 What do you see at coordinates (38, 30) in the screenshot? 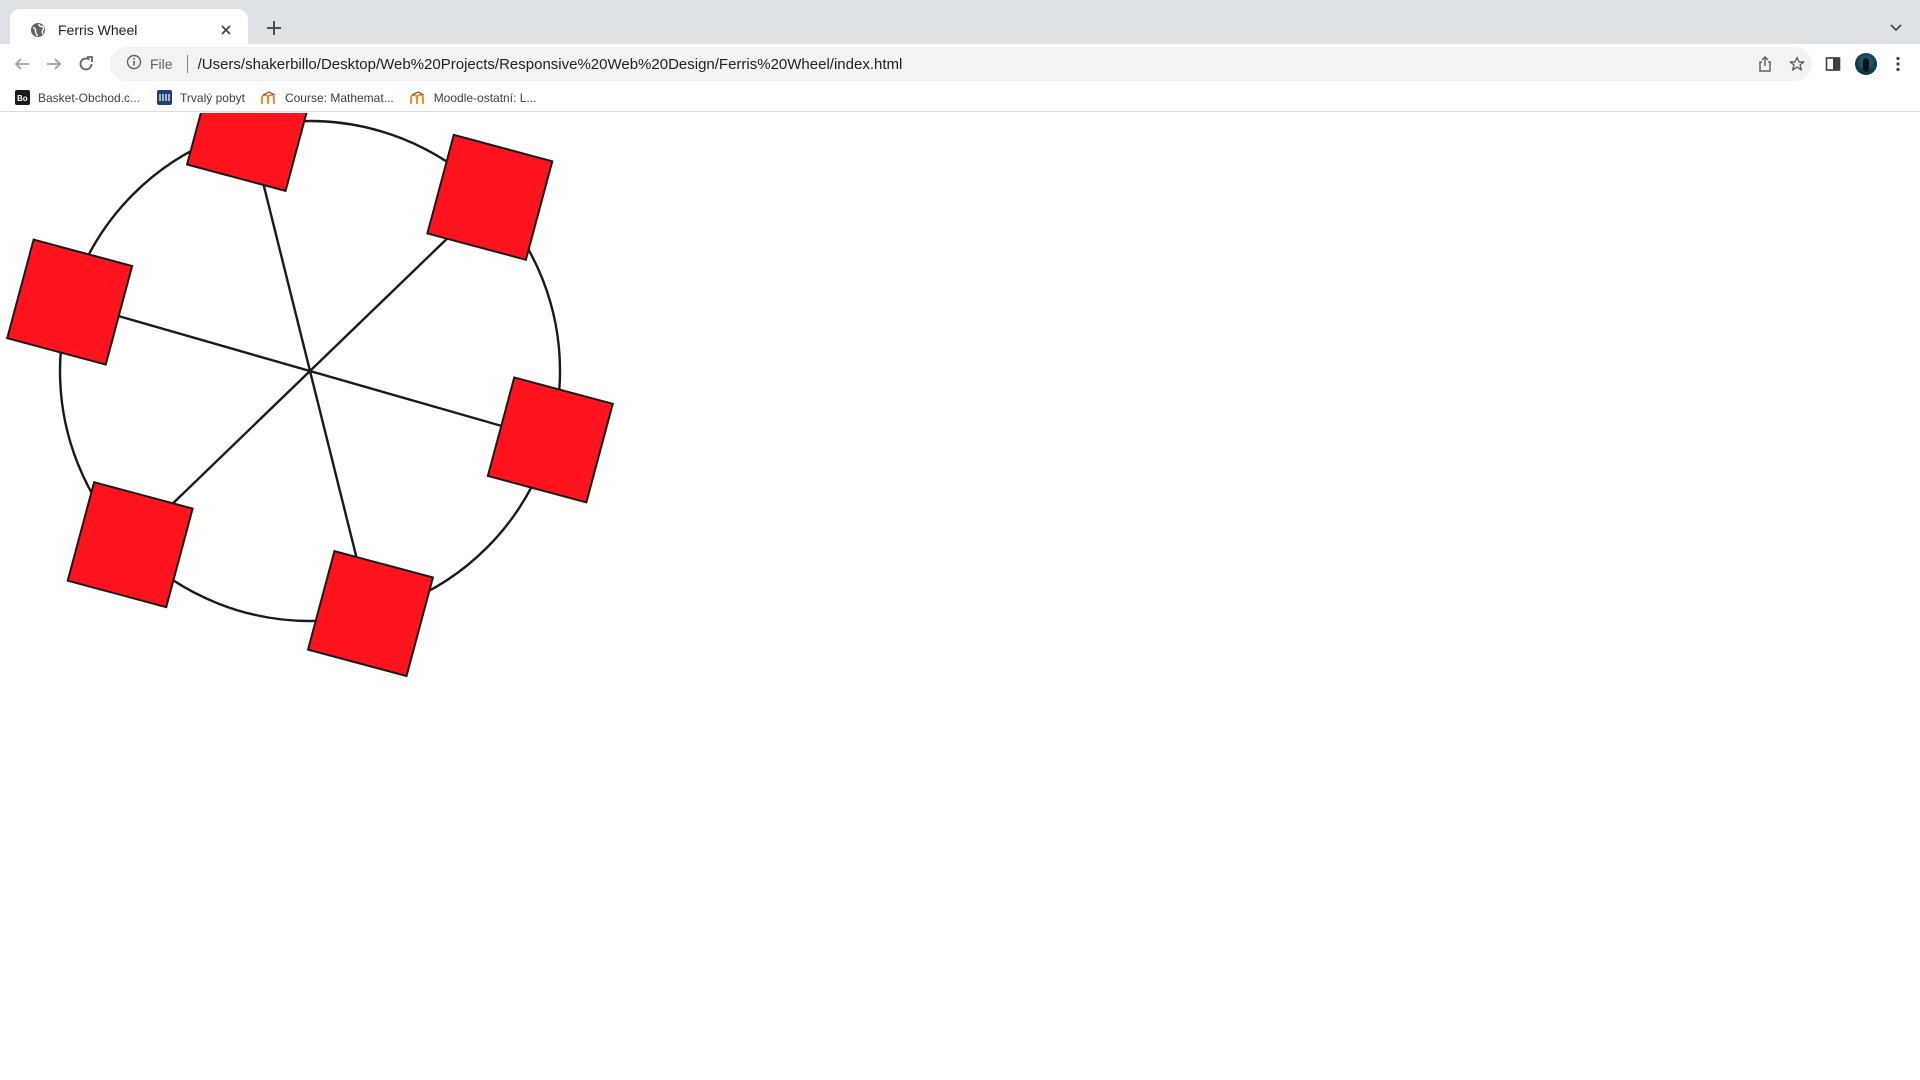
I see `globe-icon` at bounding box center [38, 30].